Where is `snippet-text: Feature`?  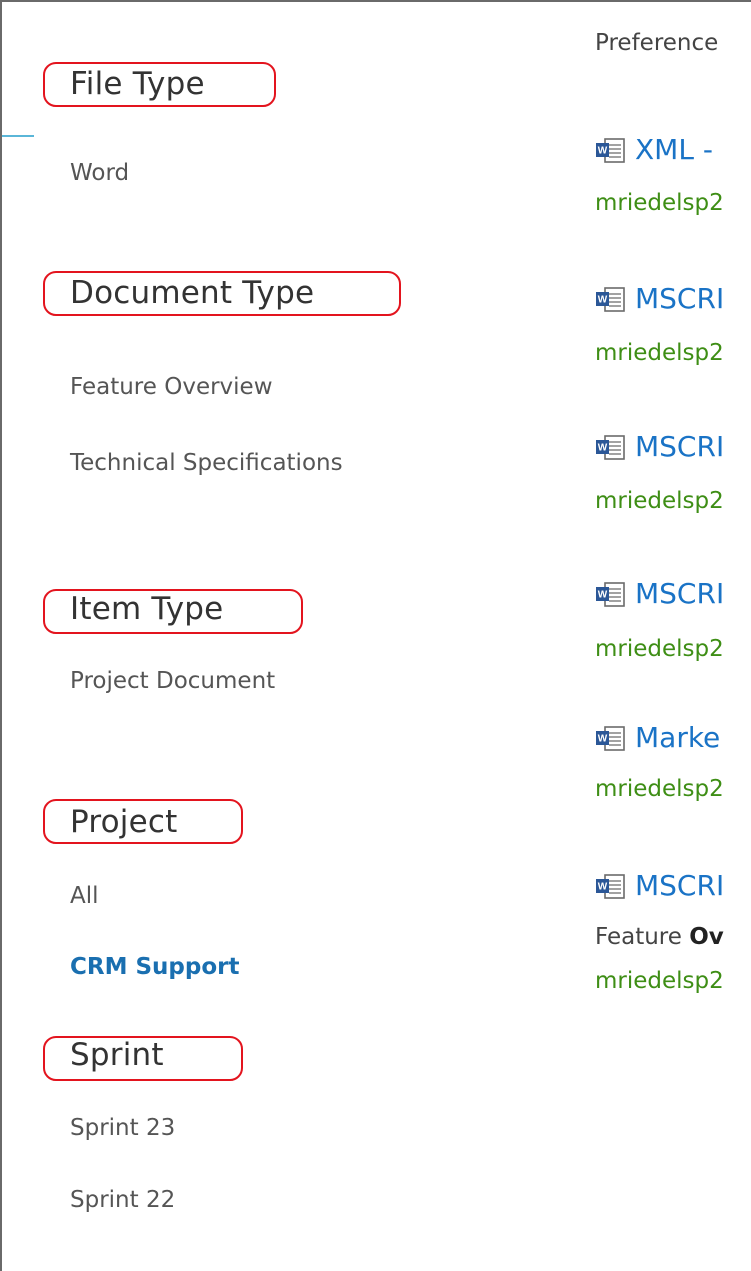 snippet-text: Feature is located at coordinates (642, 937).